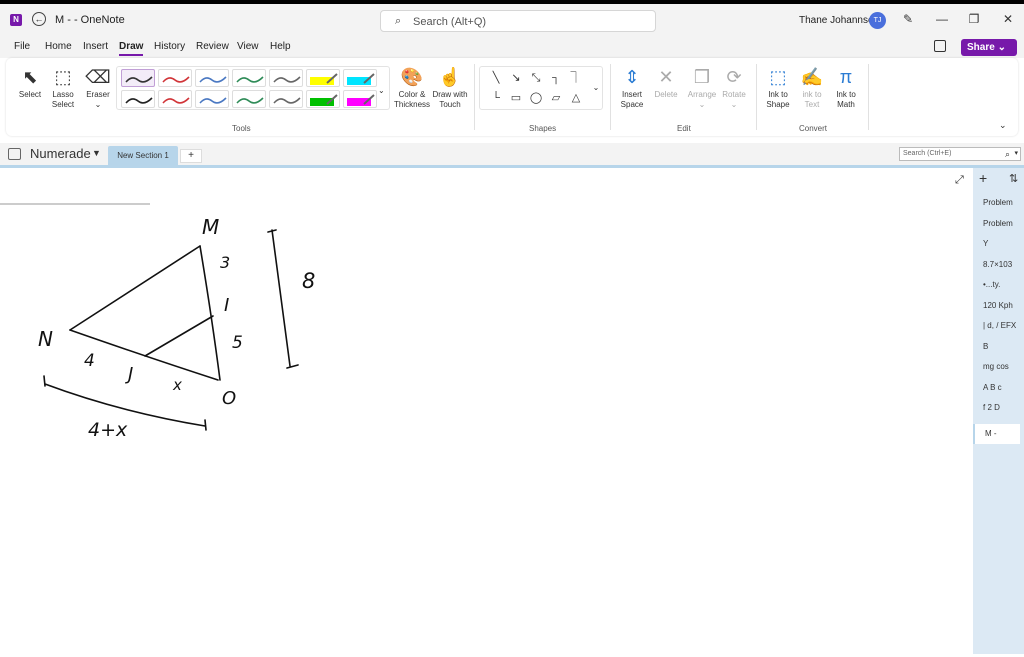  What do you see at coordinates (90, 20) in the screenshot?
I see `window-title: M - - OneNote` at bounding box center [90, 20].